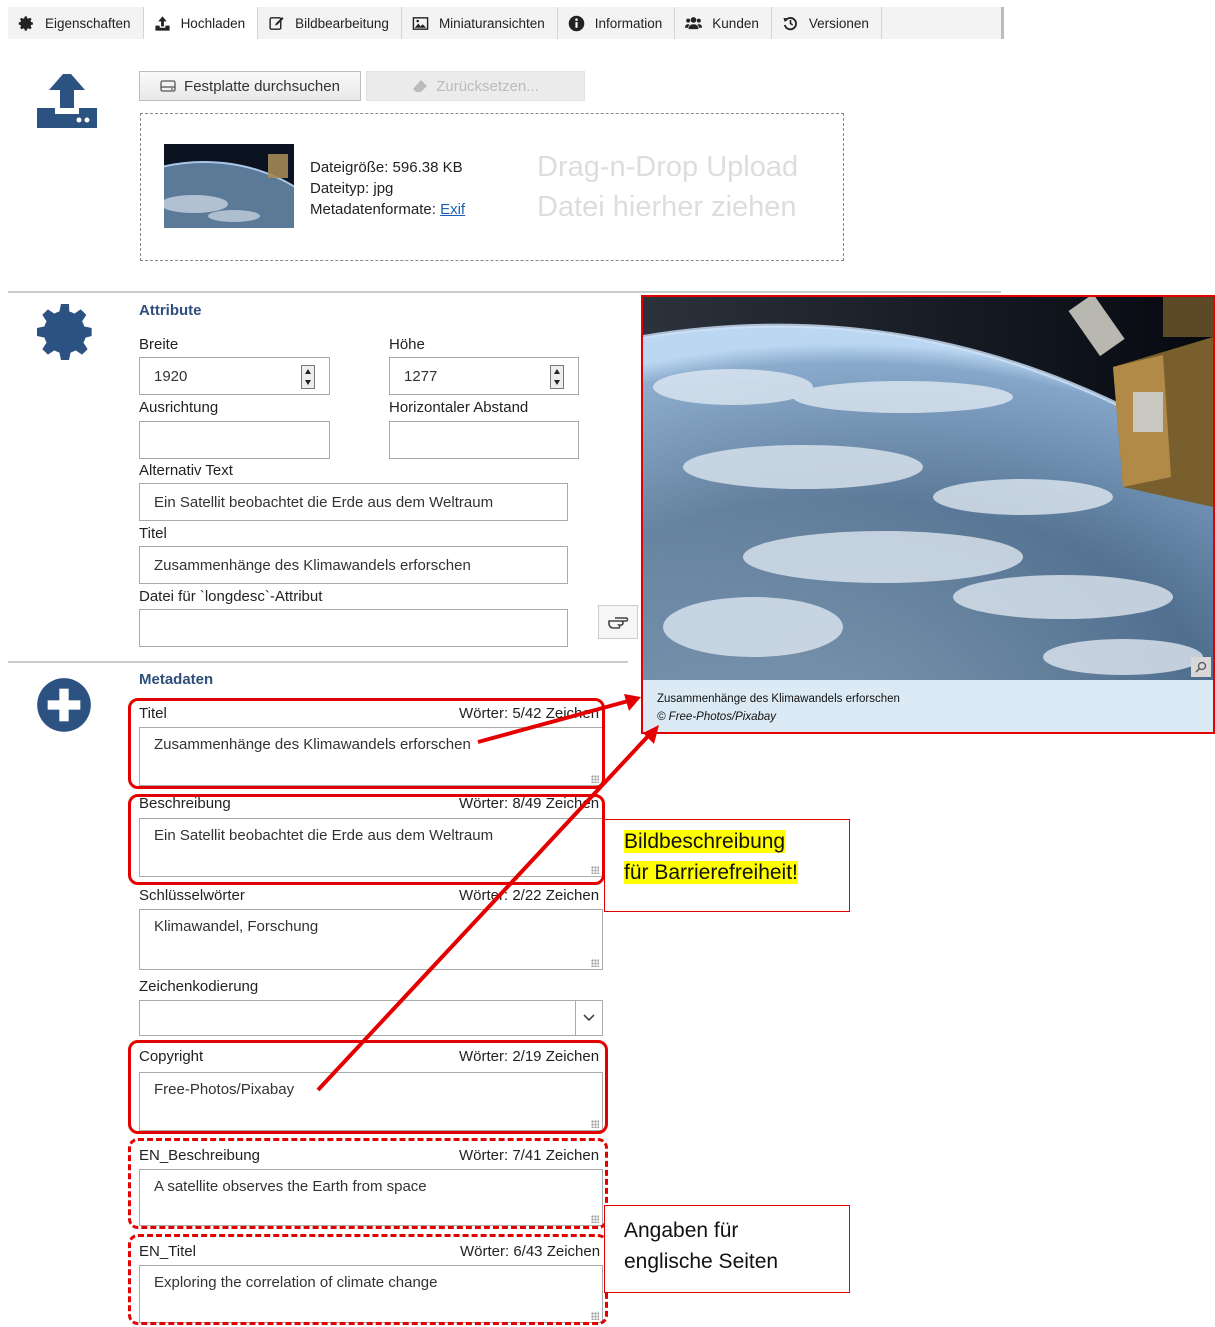 This screenshot has width=1215, height=1327. I want to click on tab-label: Miniaturansichten, so click(491, 23).